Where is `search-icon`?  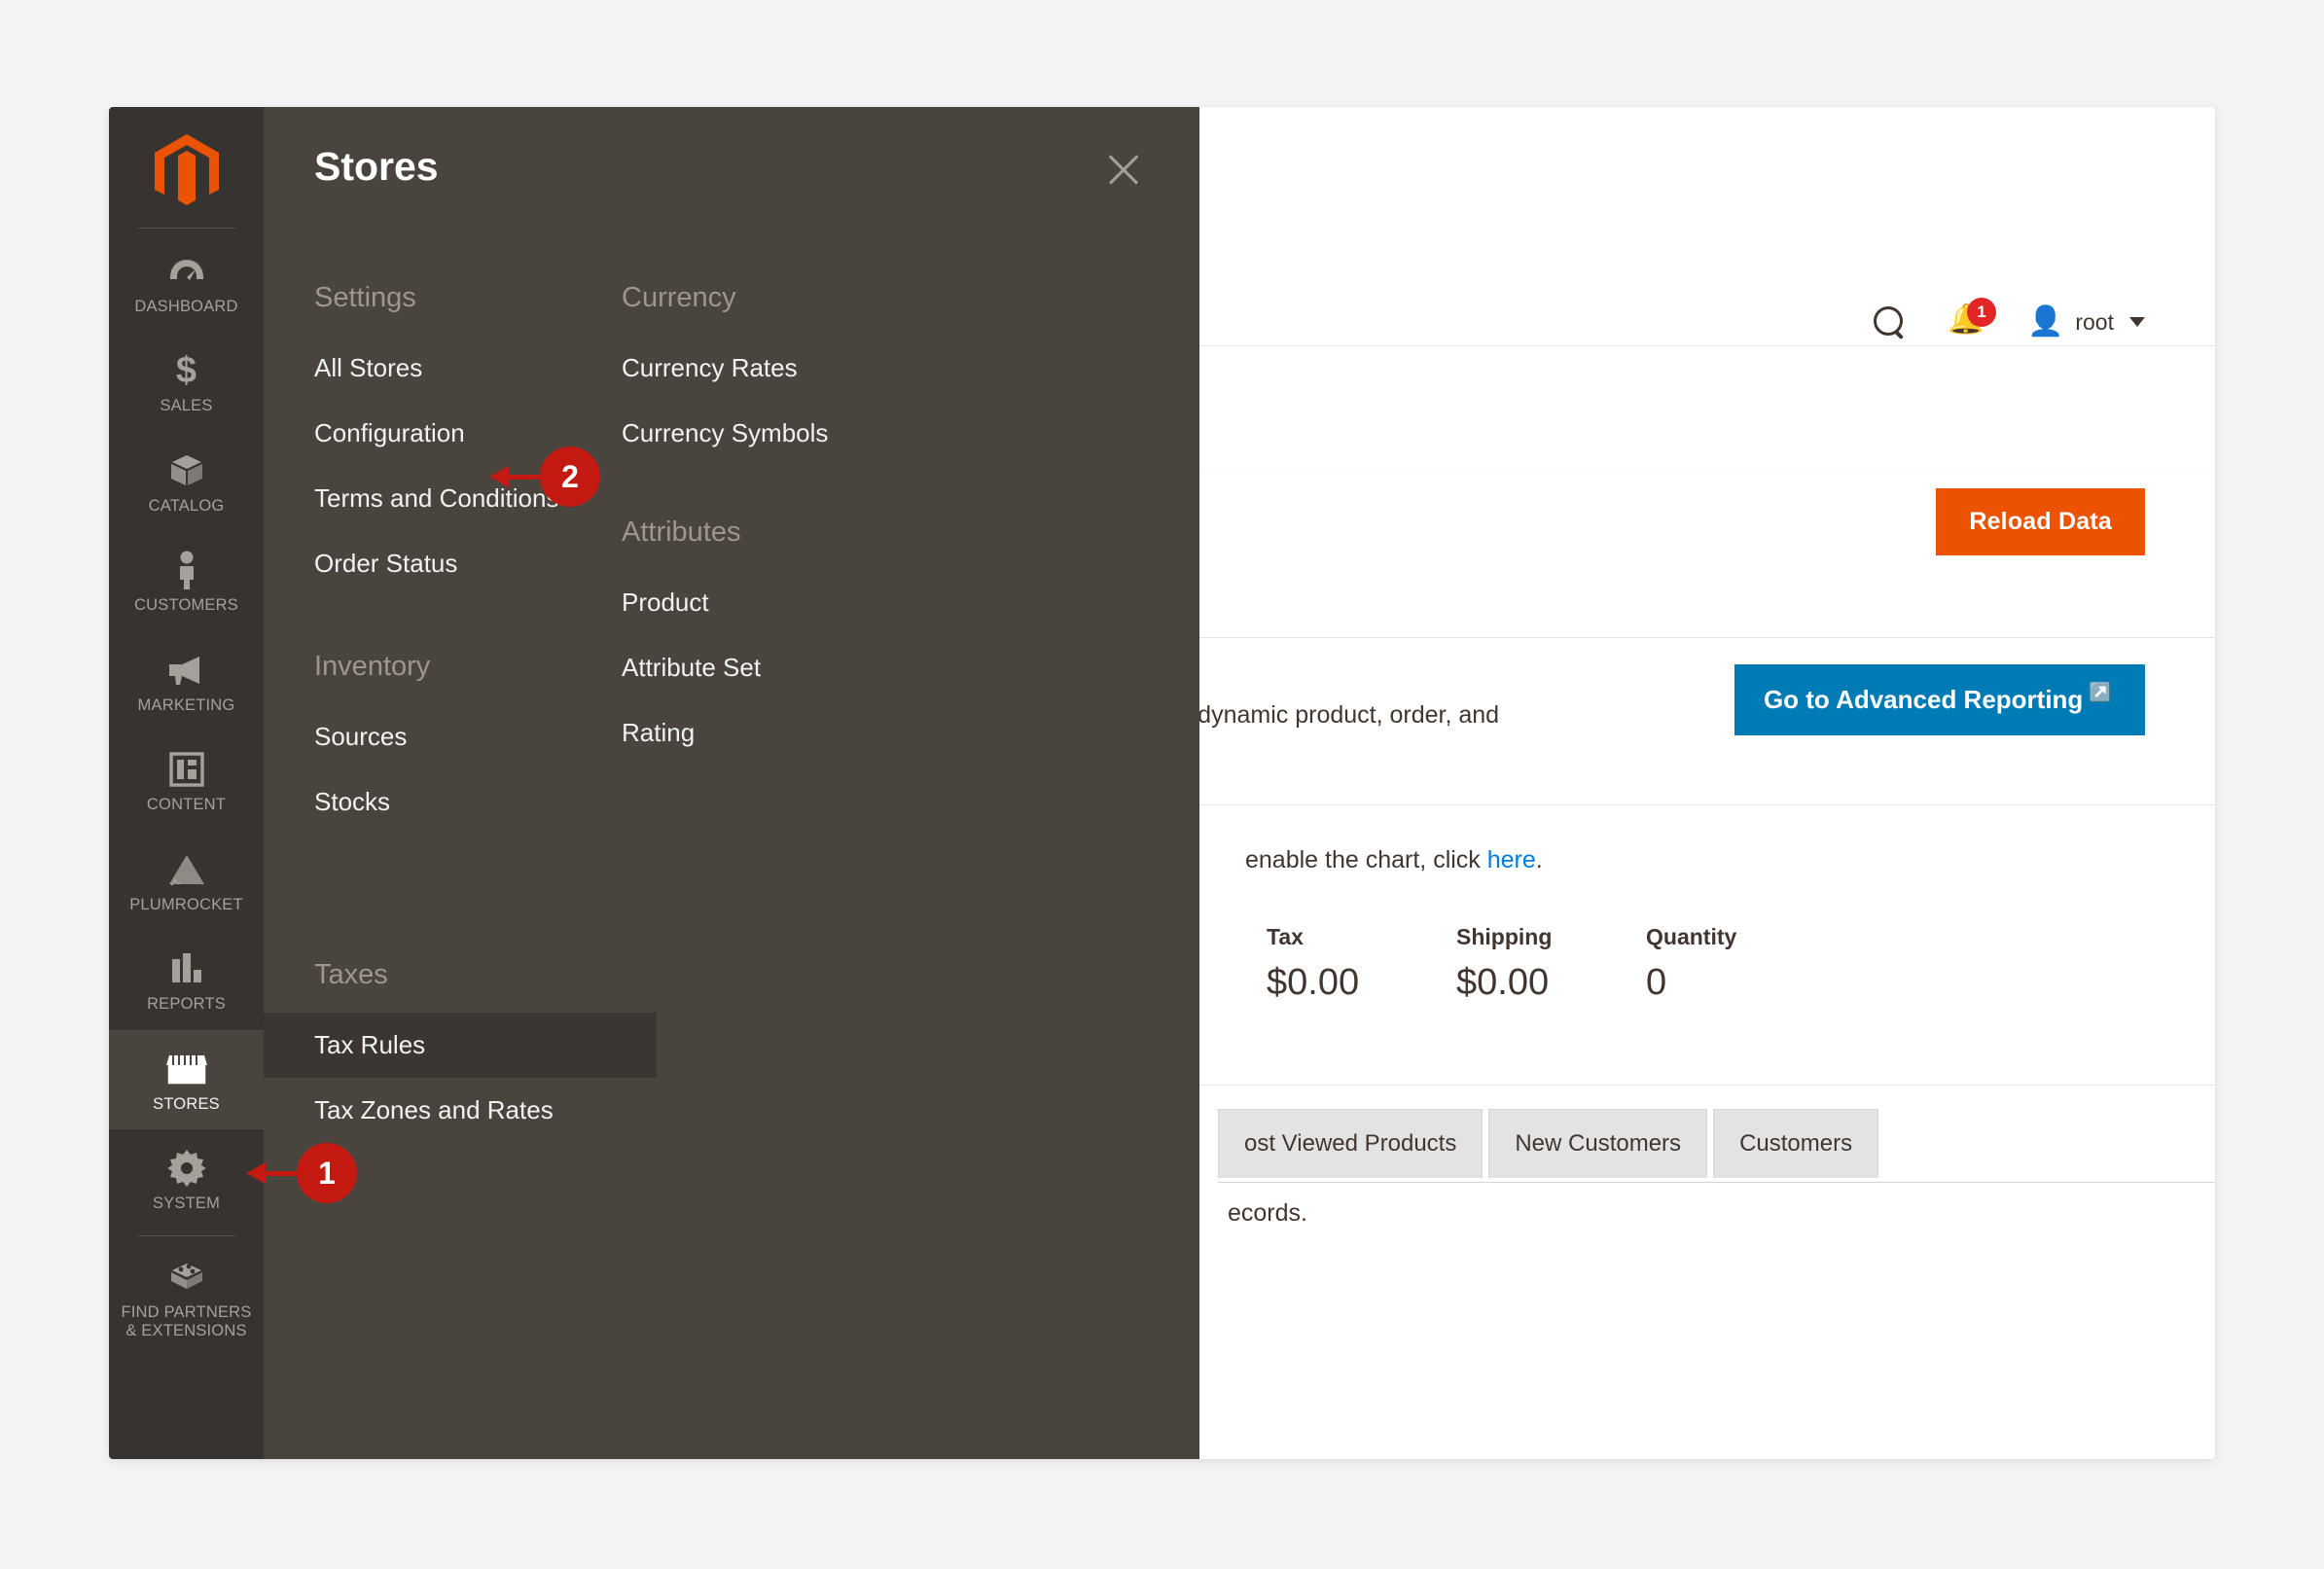
search-icon is located at coordinates (1888, 322).